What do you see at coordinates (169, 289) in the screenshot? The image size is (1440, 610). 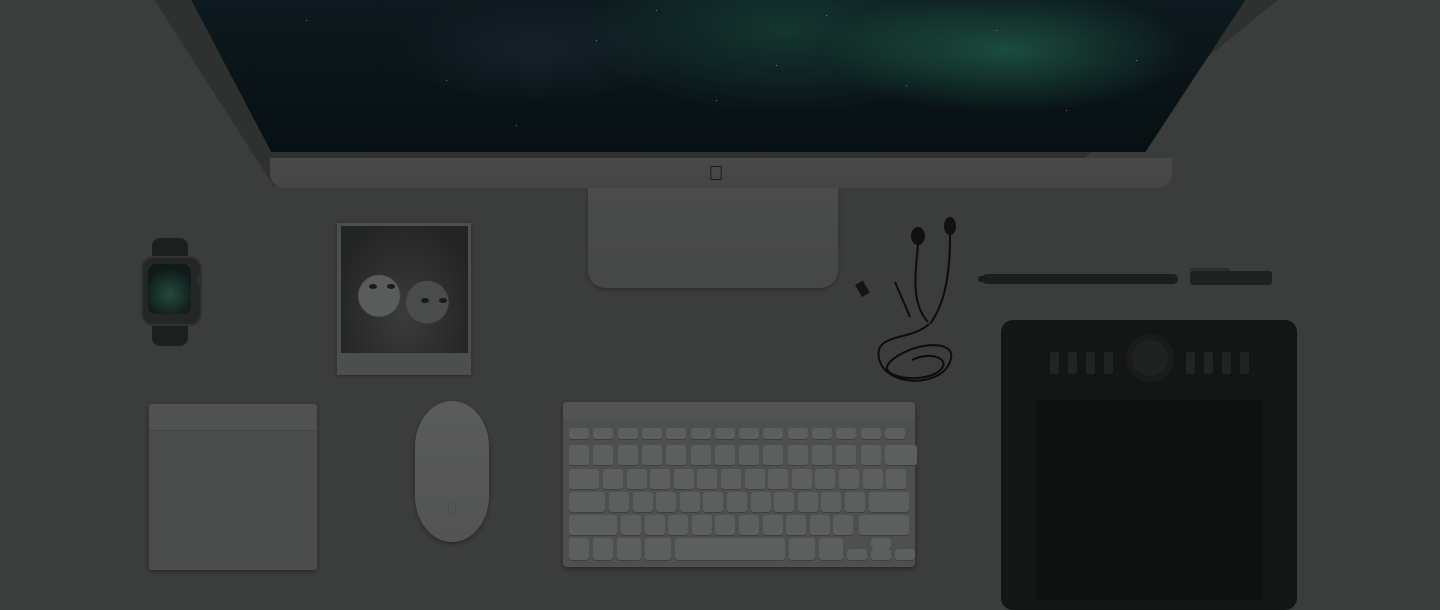 I see `watch-screen` at bounding box center [169, 289].